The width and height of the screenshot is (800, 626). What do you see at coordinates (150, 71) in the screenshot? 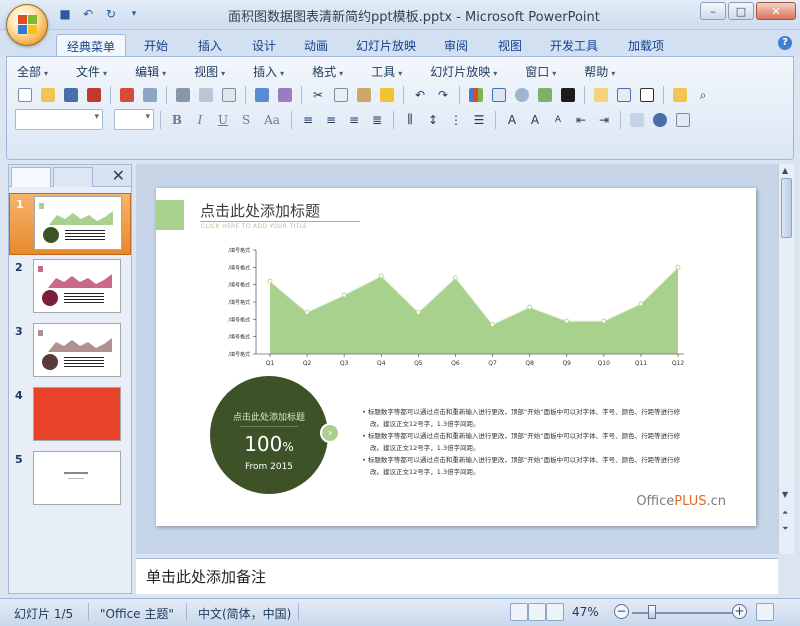
I see `menu-edit: 编辑 ▾` at bounding box center [150, 71].